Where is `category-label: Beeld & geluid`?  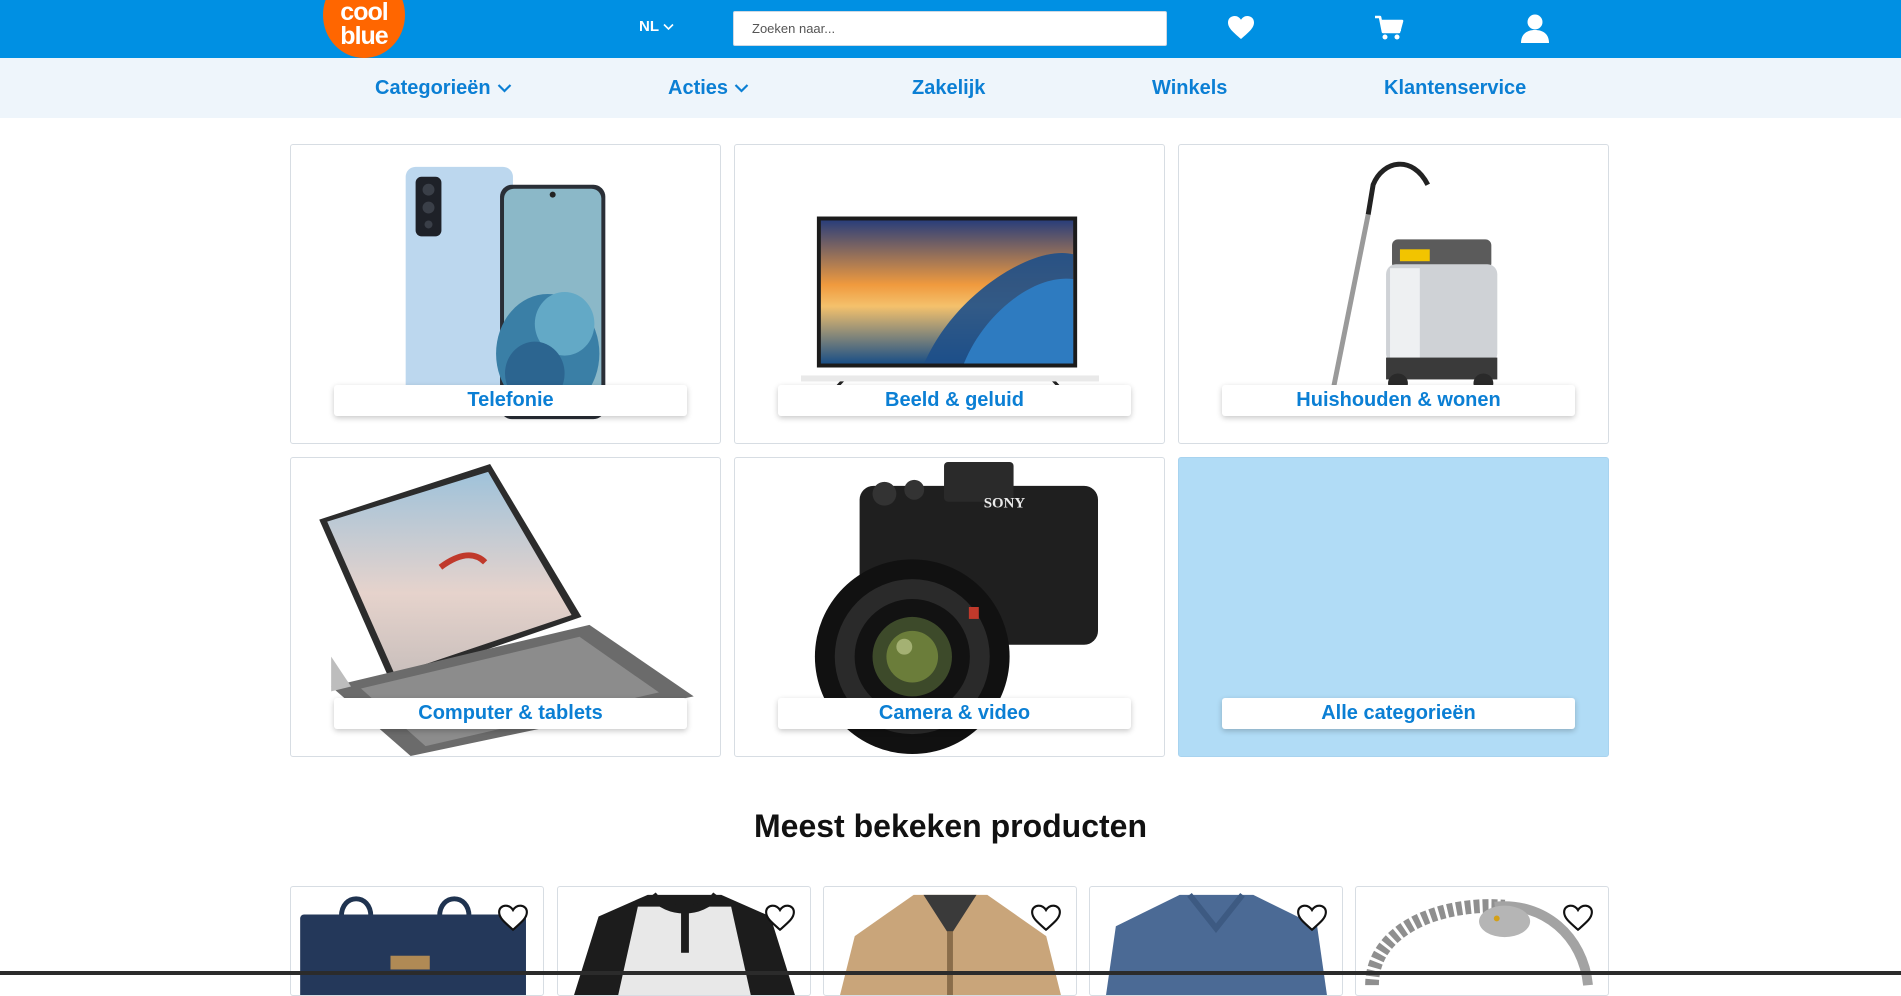
category-label: Beeld & geluid is located at coordinates (954, 400).